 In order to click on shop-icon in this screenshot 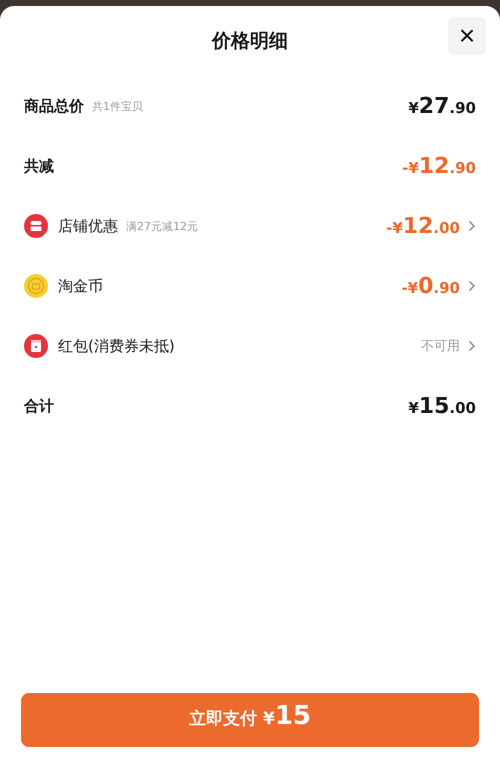, I will do `click(36, 226)`.